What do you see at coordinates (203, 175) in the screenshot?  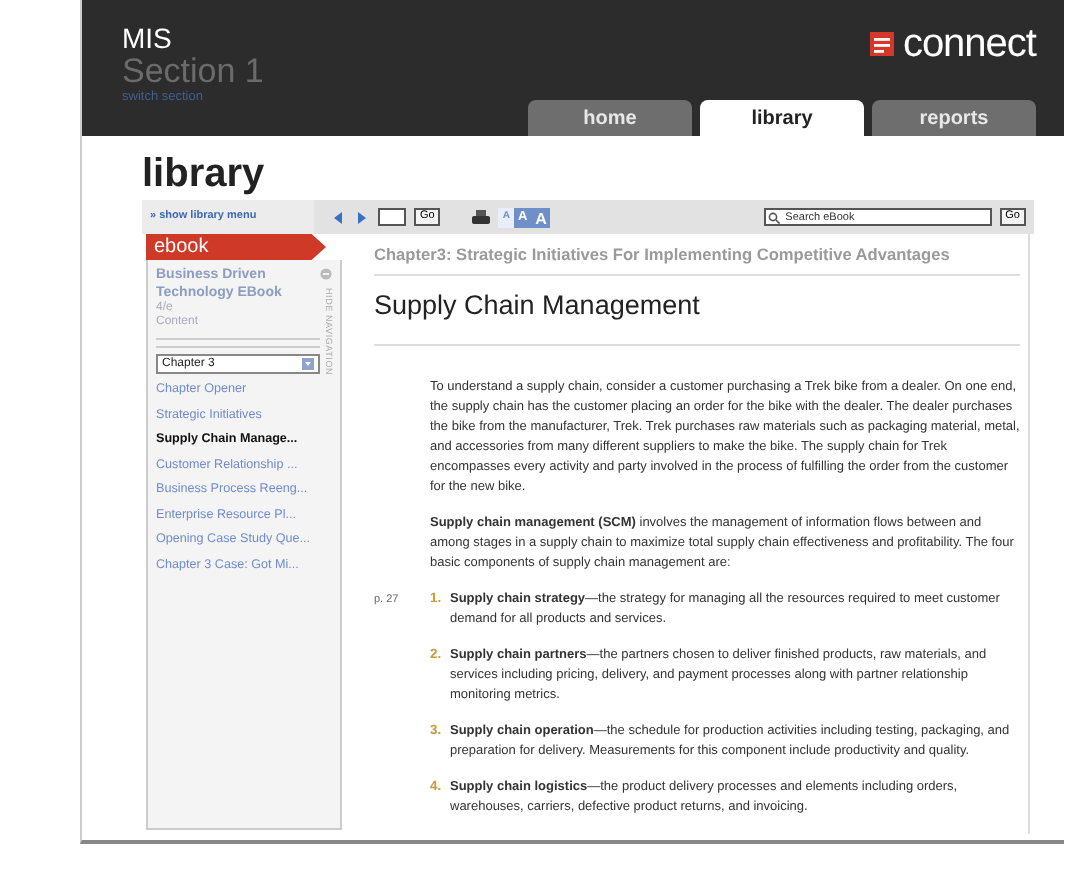 I see `page-title: library` at bounding box center [203, 175].